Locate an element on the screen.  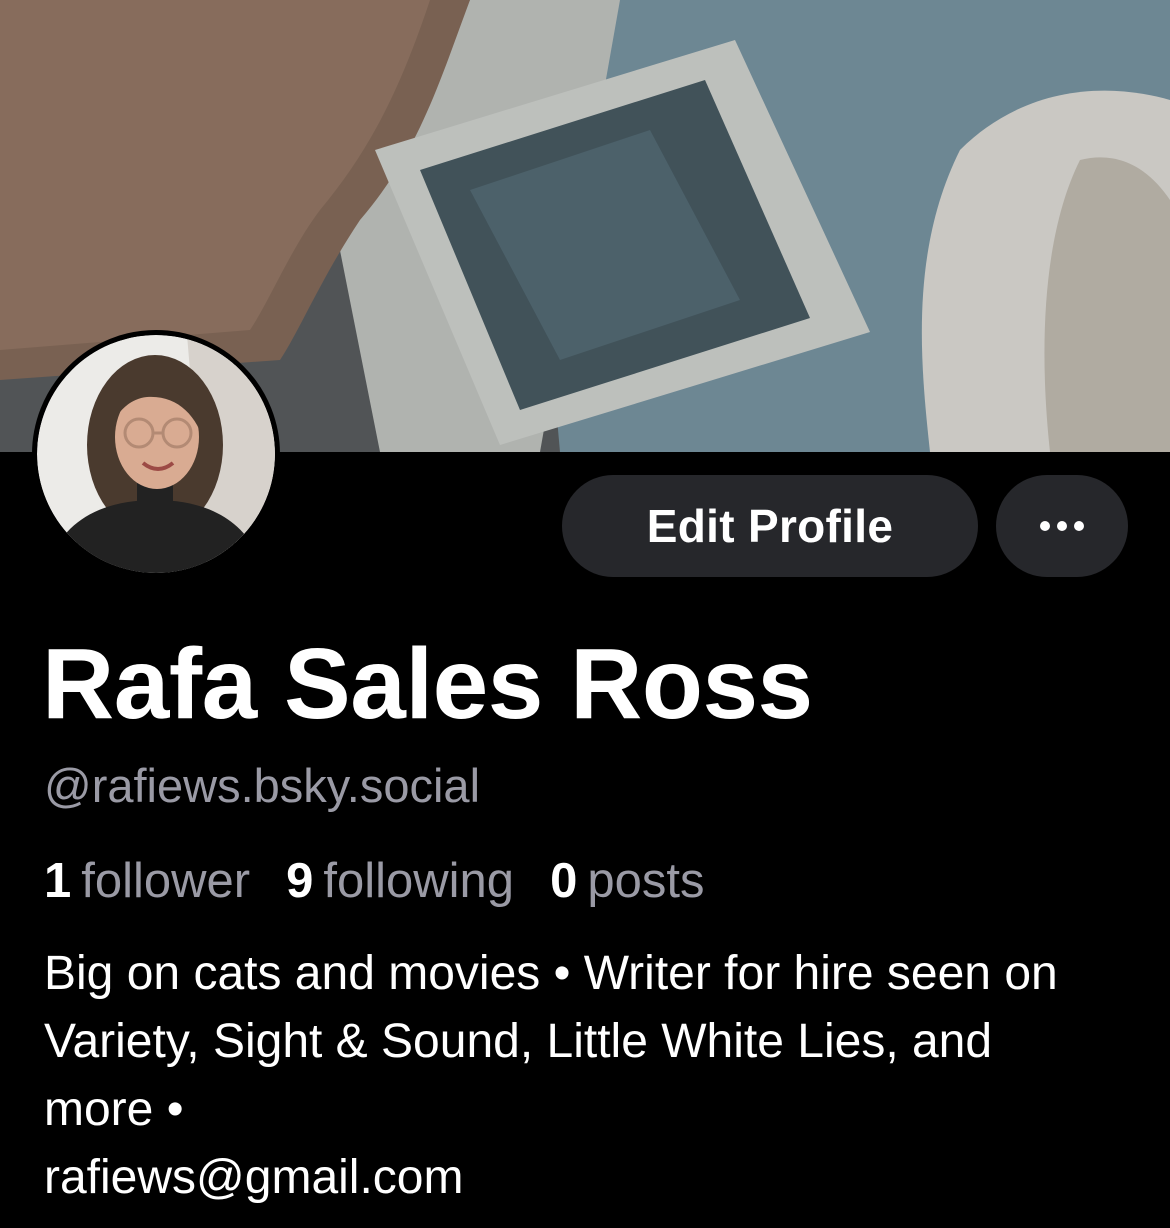
followers-stat: 1 follower is located at coordinates (147, 881).